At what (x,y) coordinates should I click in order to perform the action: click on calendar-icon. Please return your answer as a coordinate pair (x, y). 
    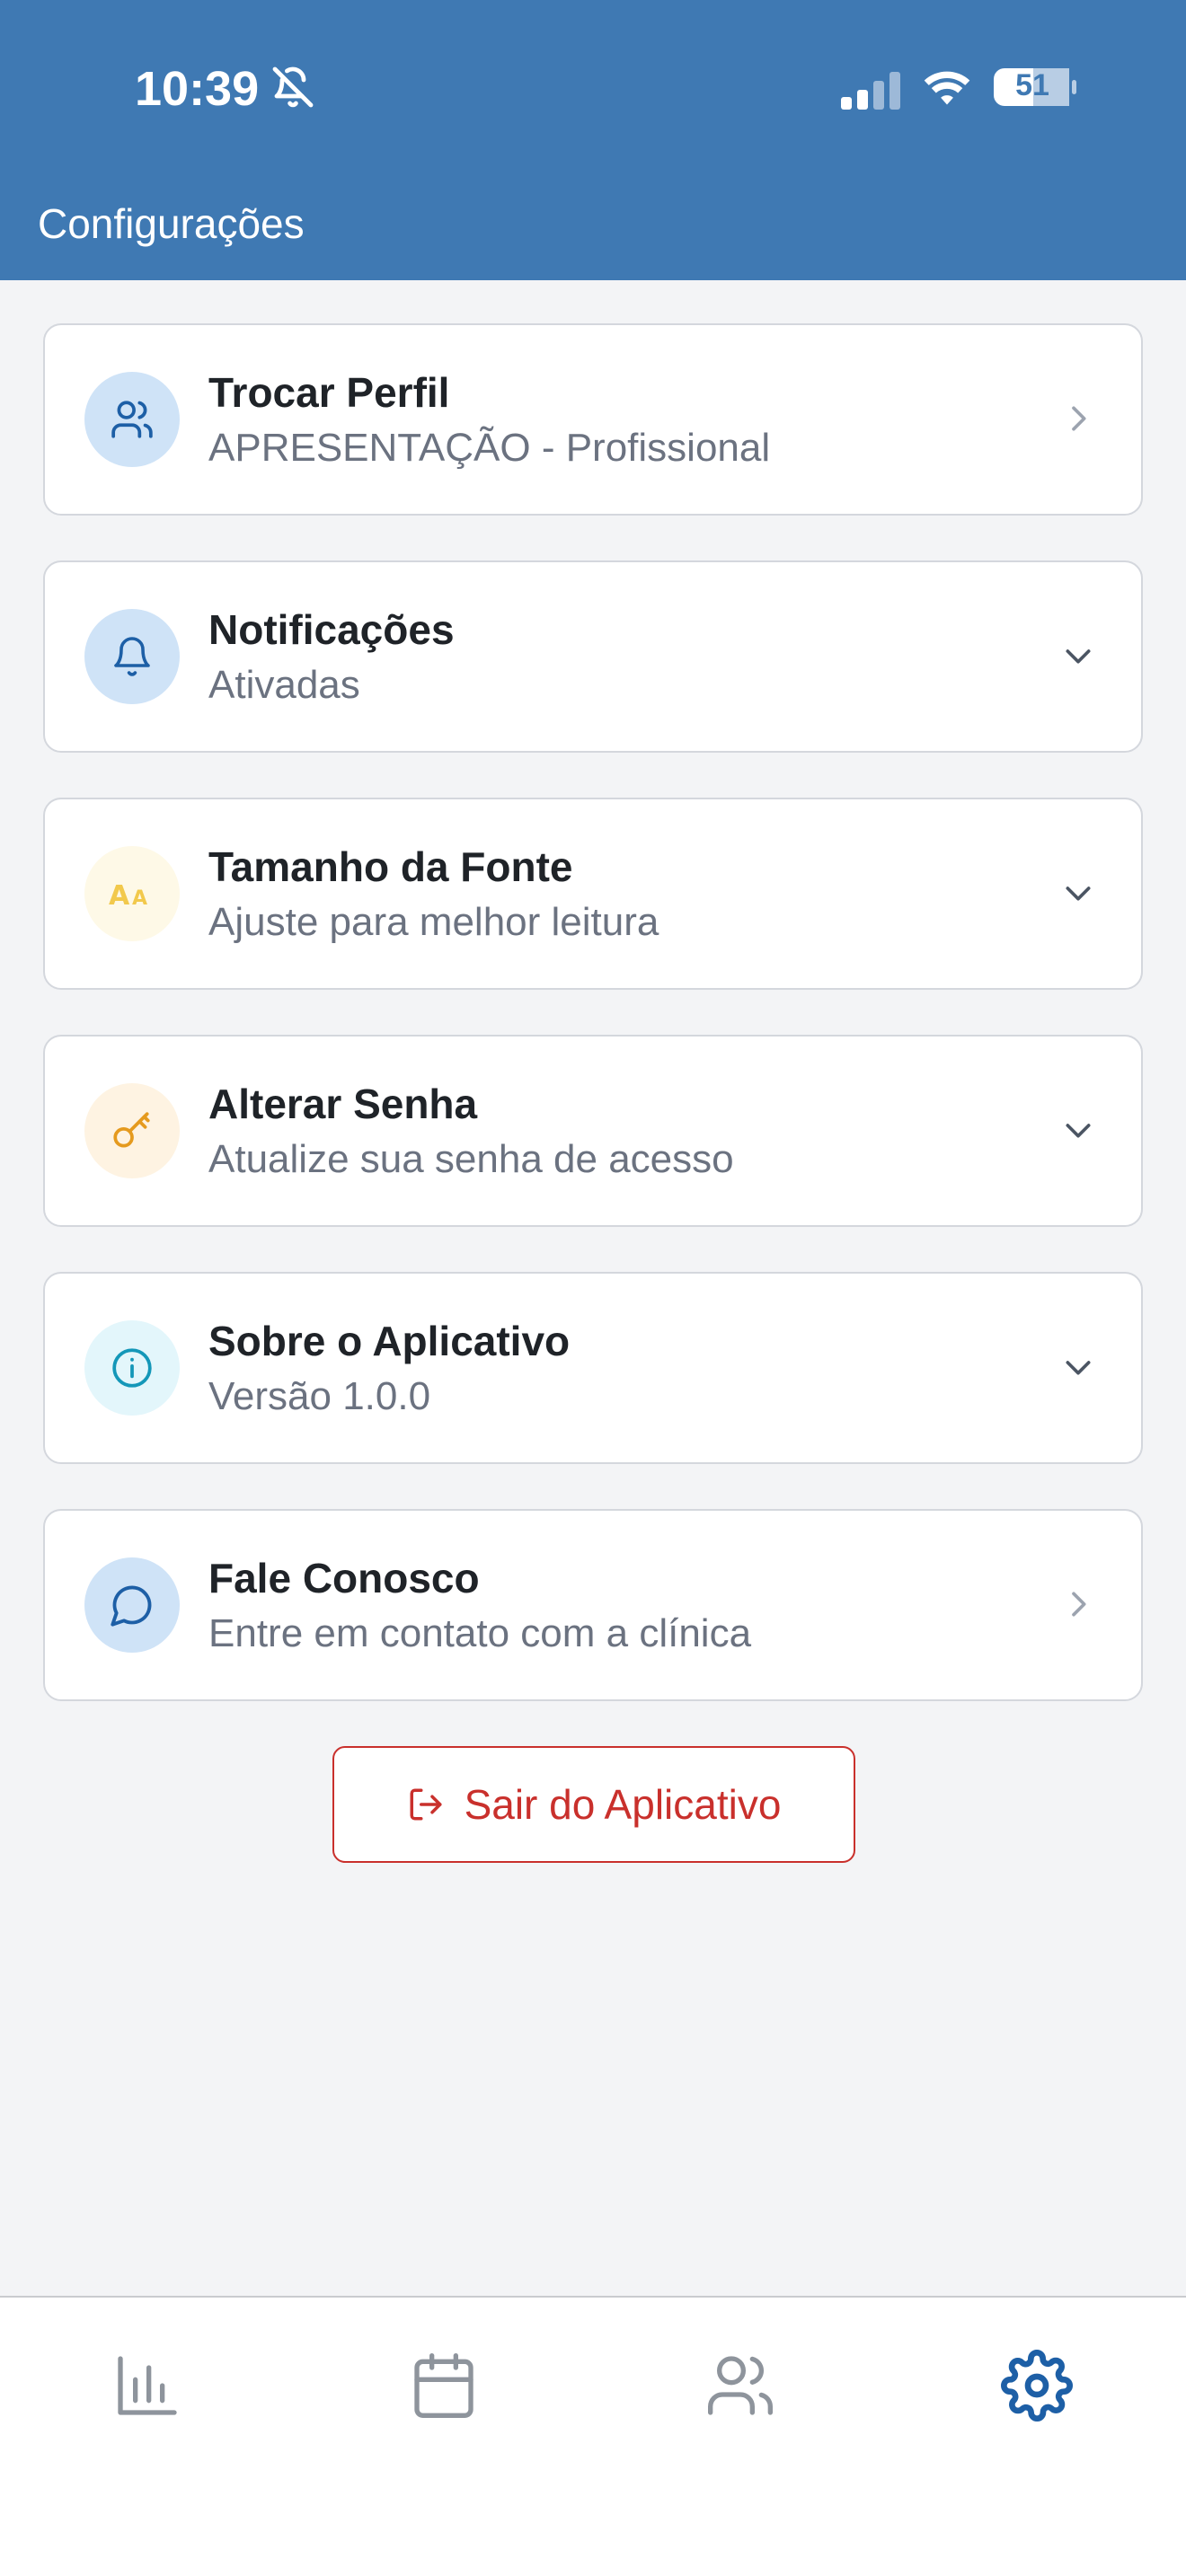
    Looking at the image, I should click on (444, 2386).